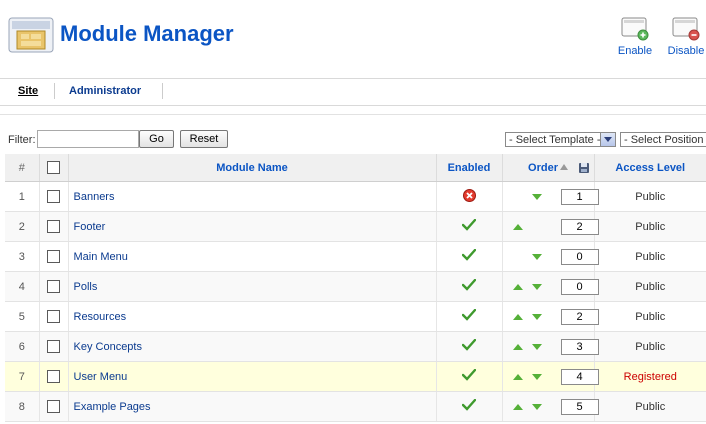  I want to click on column-header-select-all, so click(54, 168).